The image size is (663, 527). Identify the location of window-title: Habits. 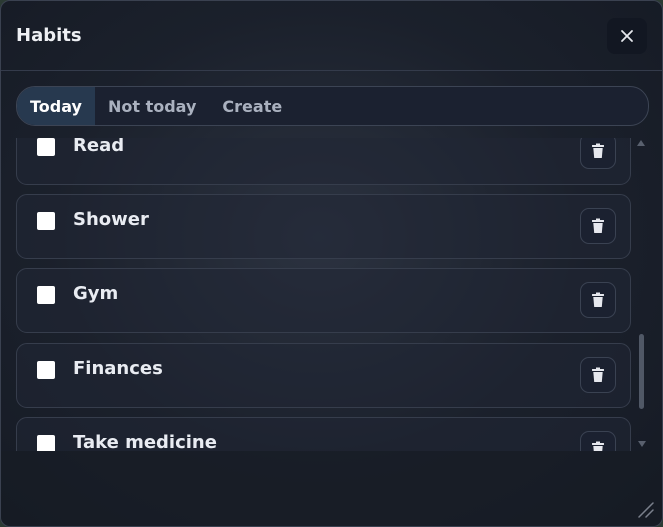
(49, 35).